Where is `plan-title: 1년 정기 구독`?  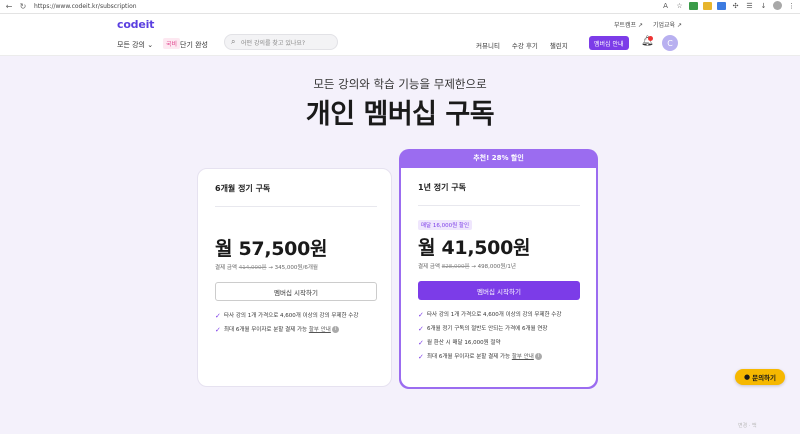
plan-title: 1년 정기 구독 is located at coordinates (442, 187).